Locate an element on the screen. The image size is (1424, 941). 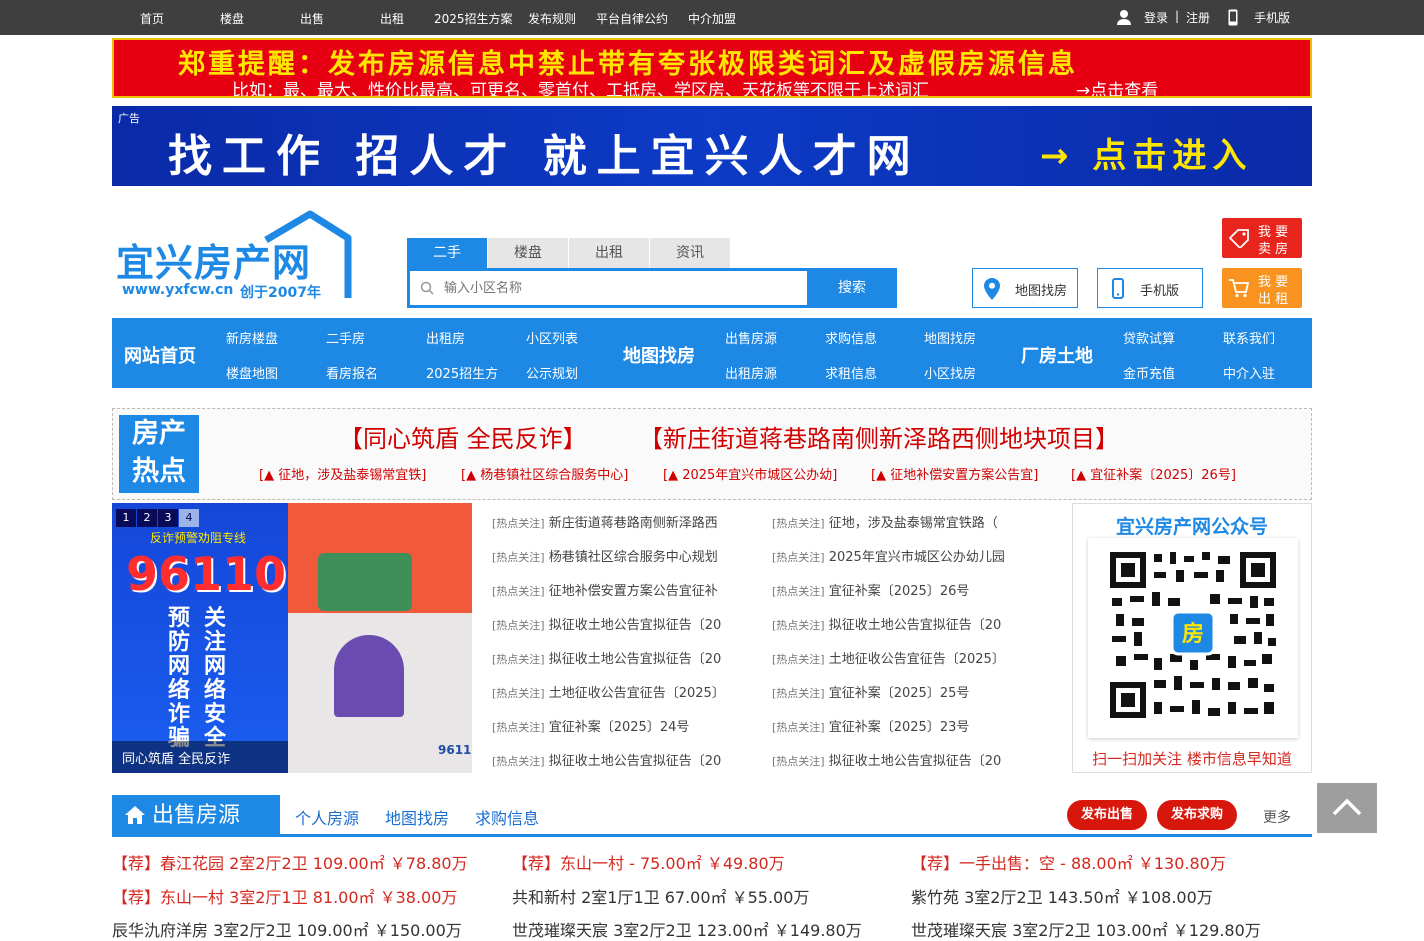
nav-enrollment: 2025招生方 is located at coordinates (462, 372).